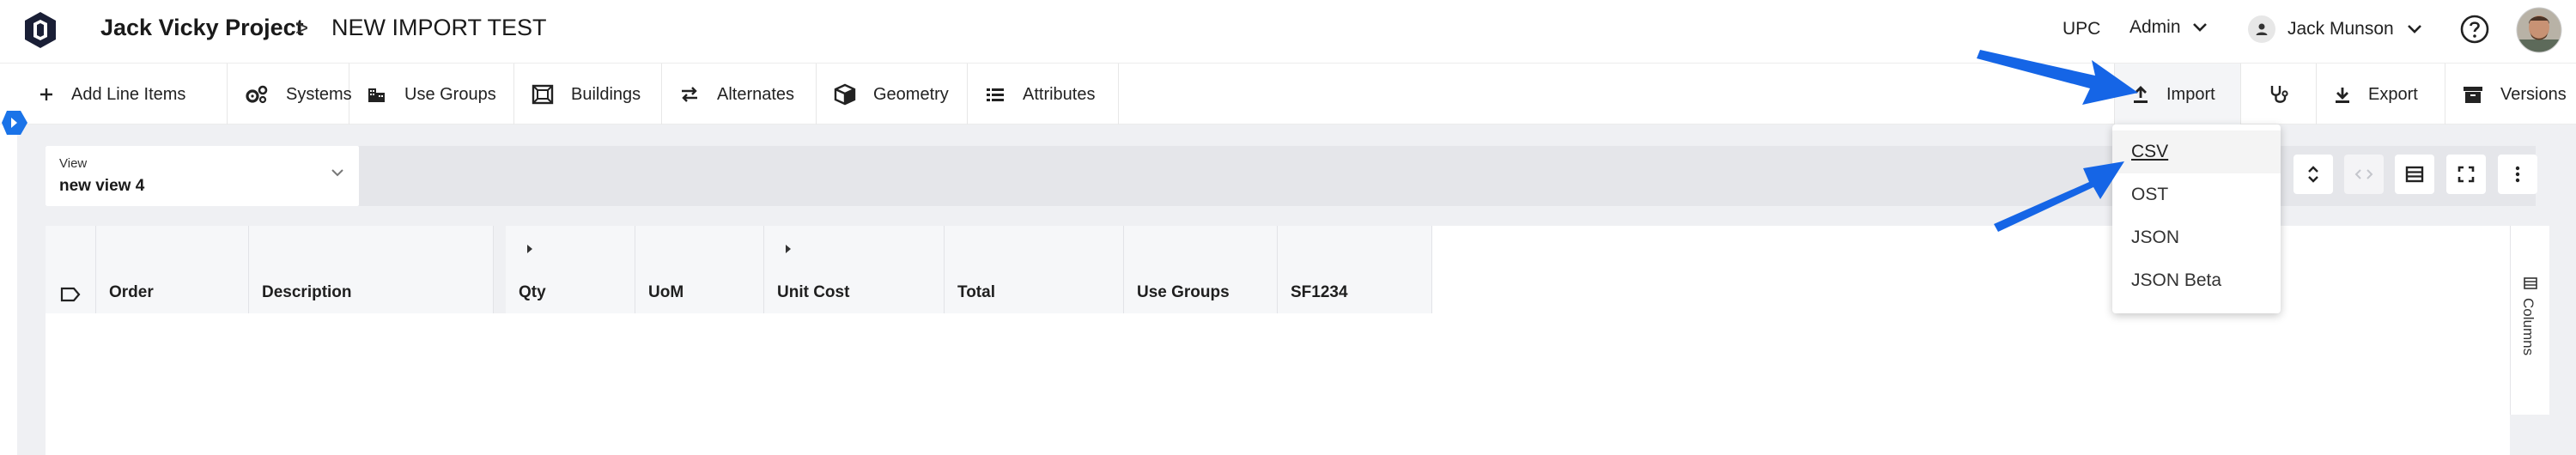 This screenshot has width=2576, height=455. I want to click on table-rows-icon, so click(2414, 175).